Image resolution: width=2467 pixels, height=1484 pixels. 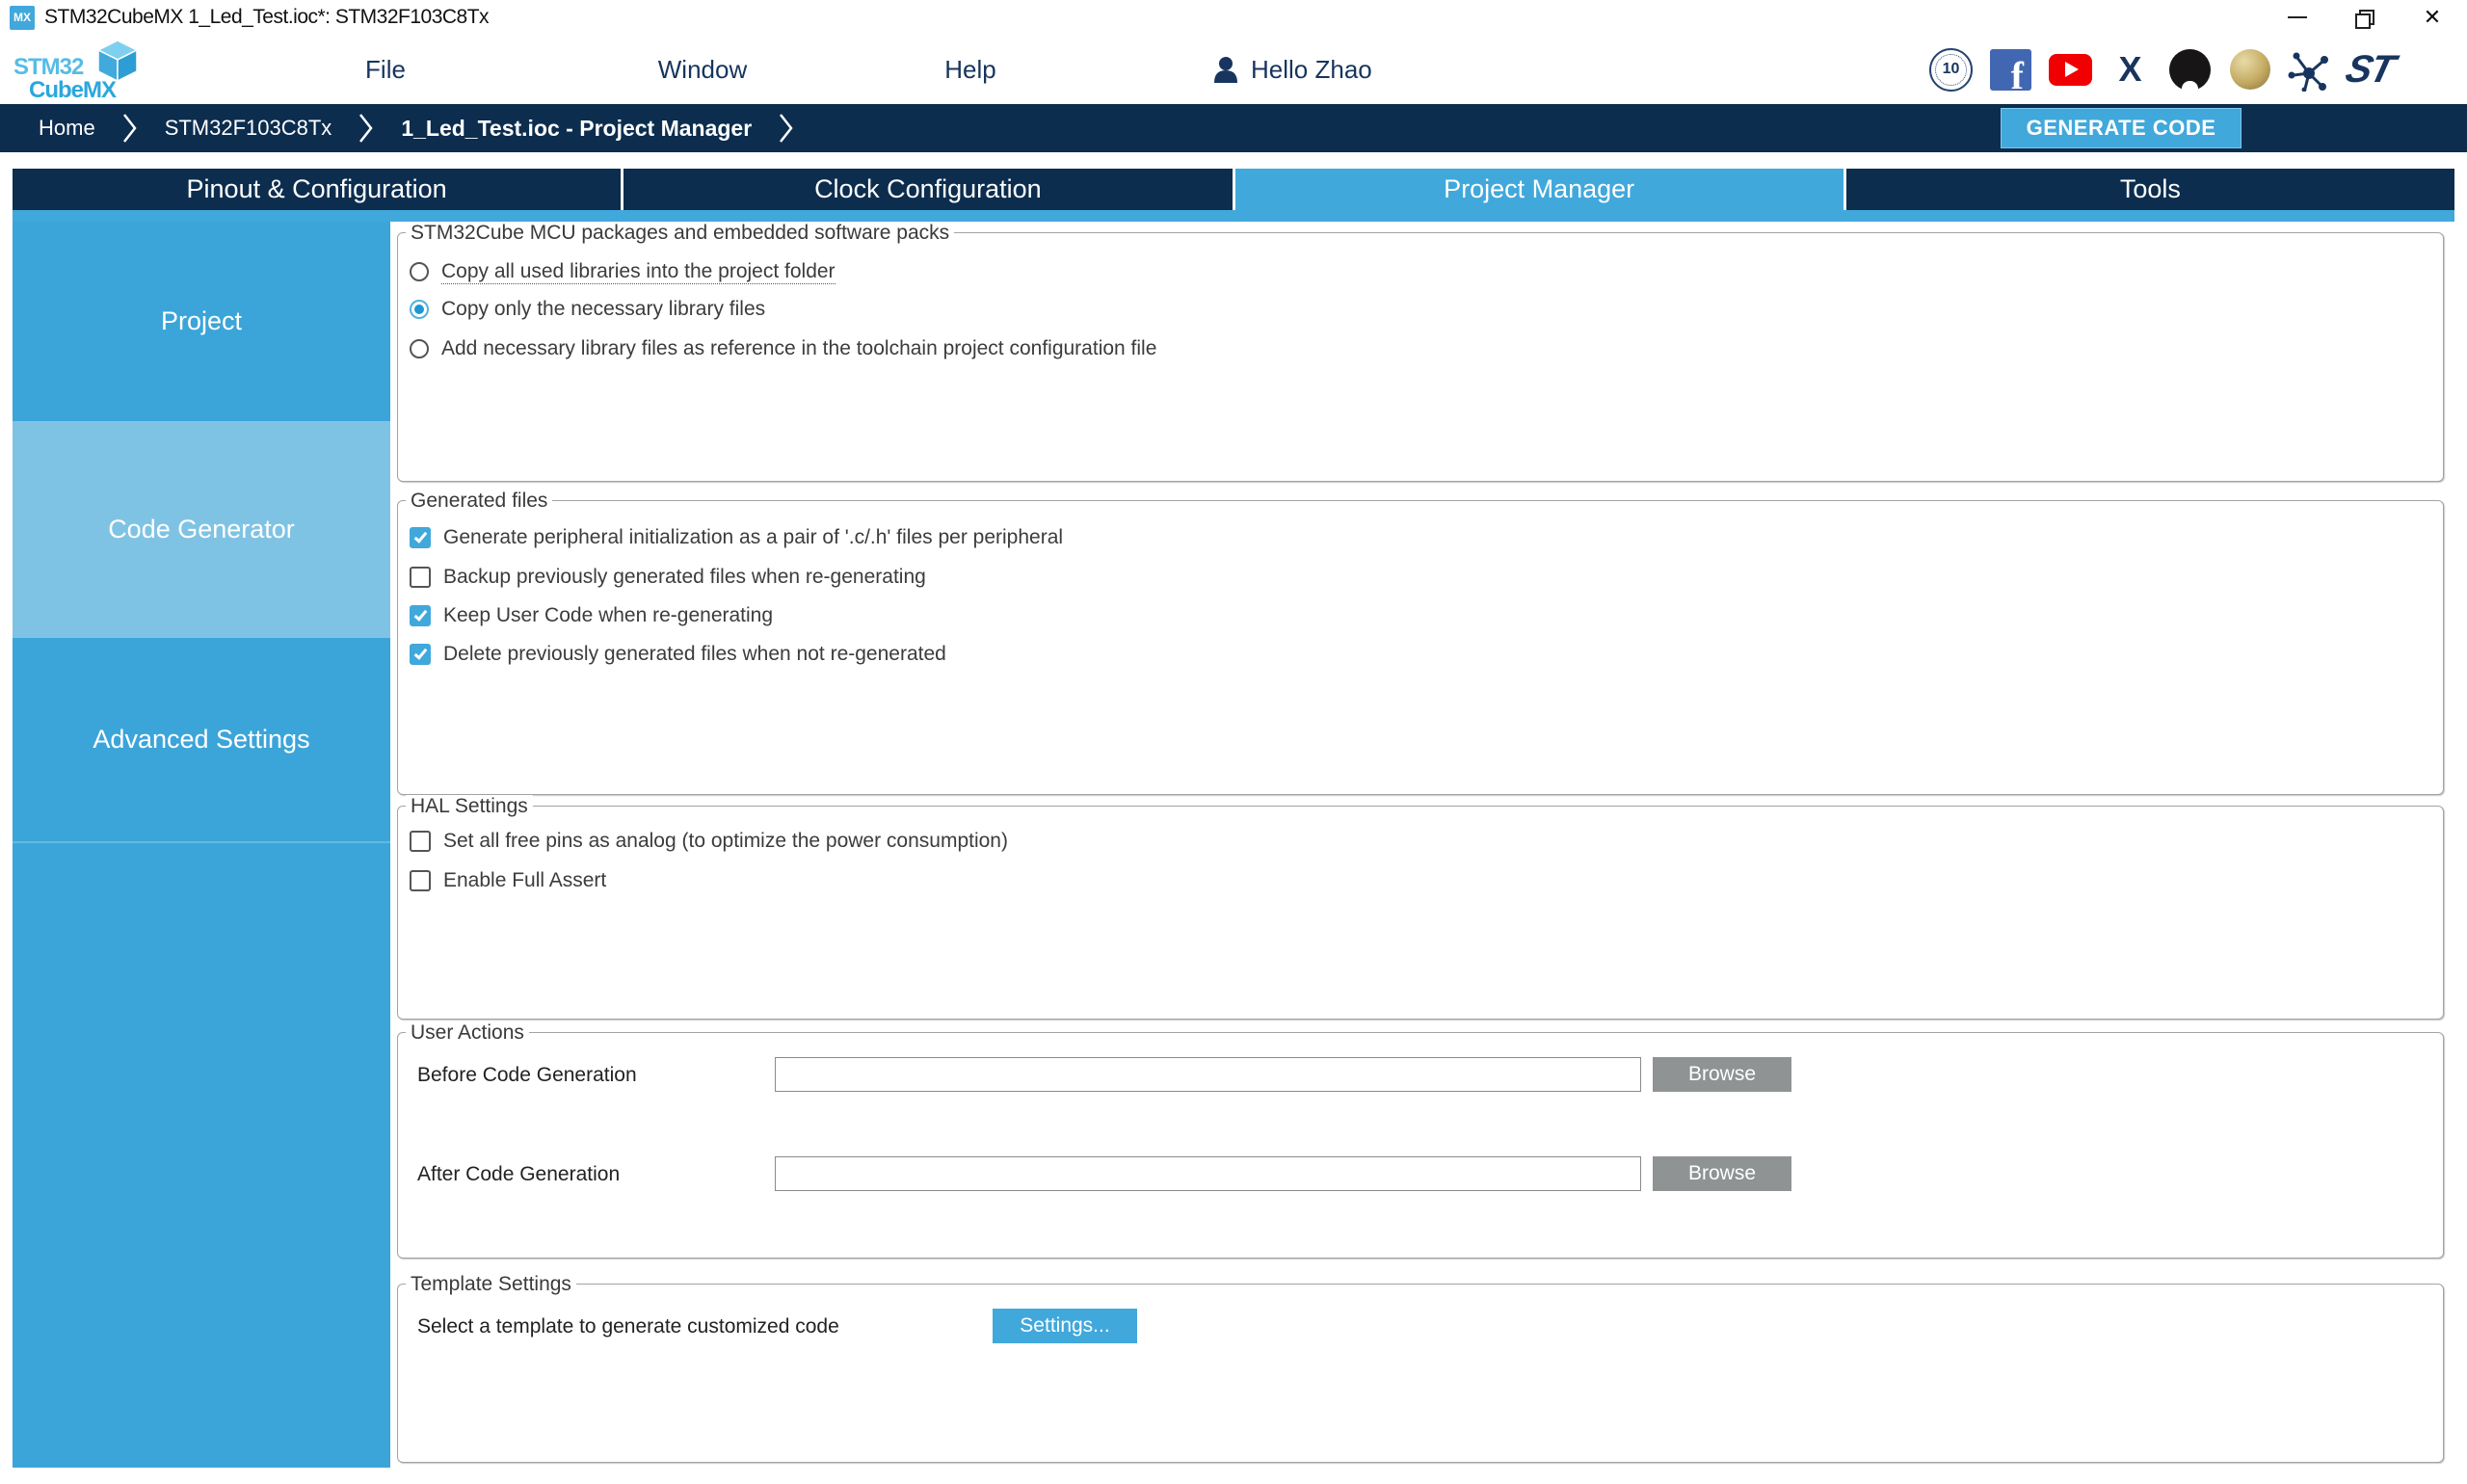 I want to click on checkbox-row: Enable Full Assert, so click(x=508, y=880).